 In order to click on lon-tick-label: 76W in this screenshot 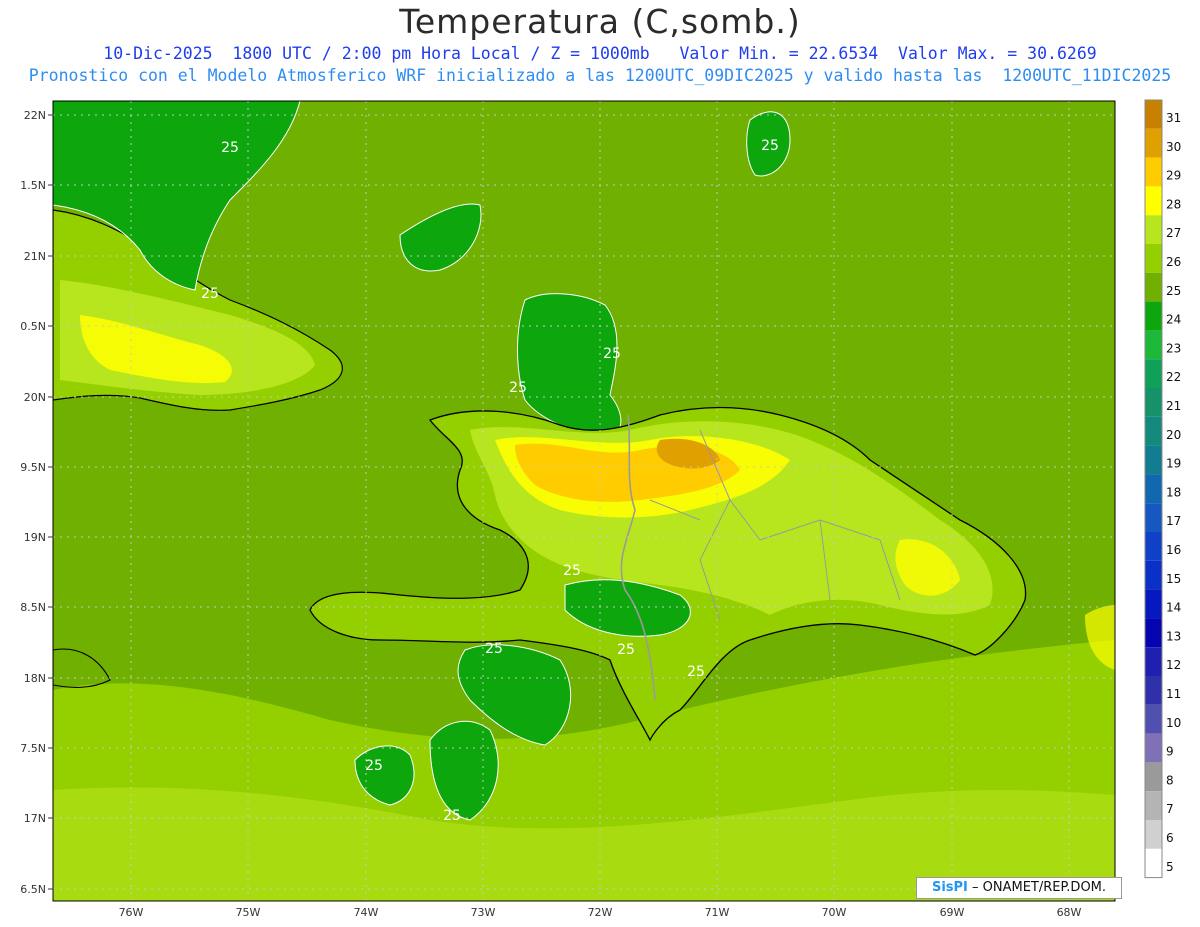, I will do `click(131, 912)`.